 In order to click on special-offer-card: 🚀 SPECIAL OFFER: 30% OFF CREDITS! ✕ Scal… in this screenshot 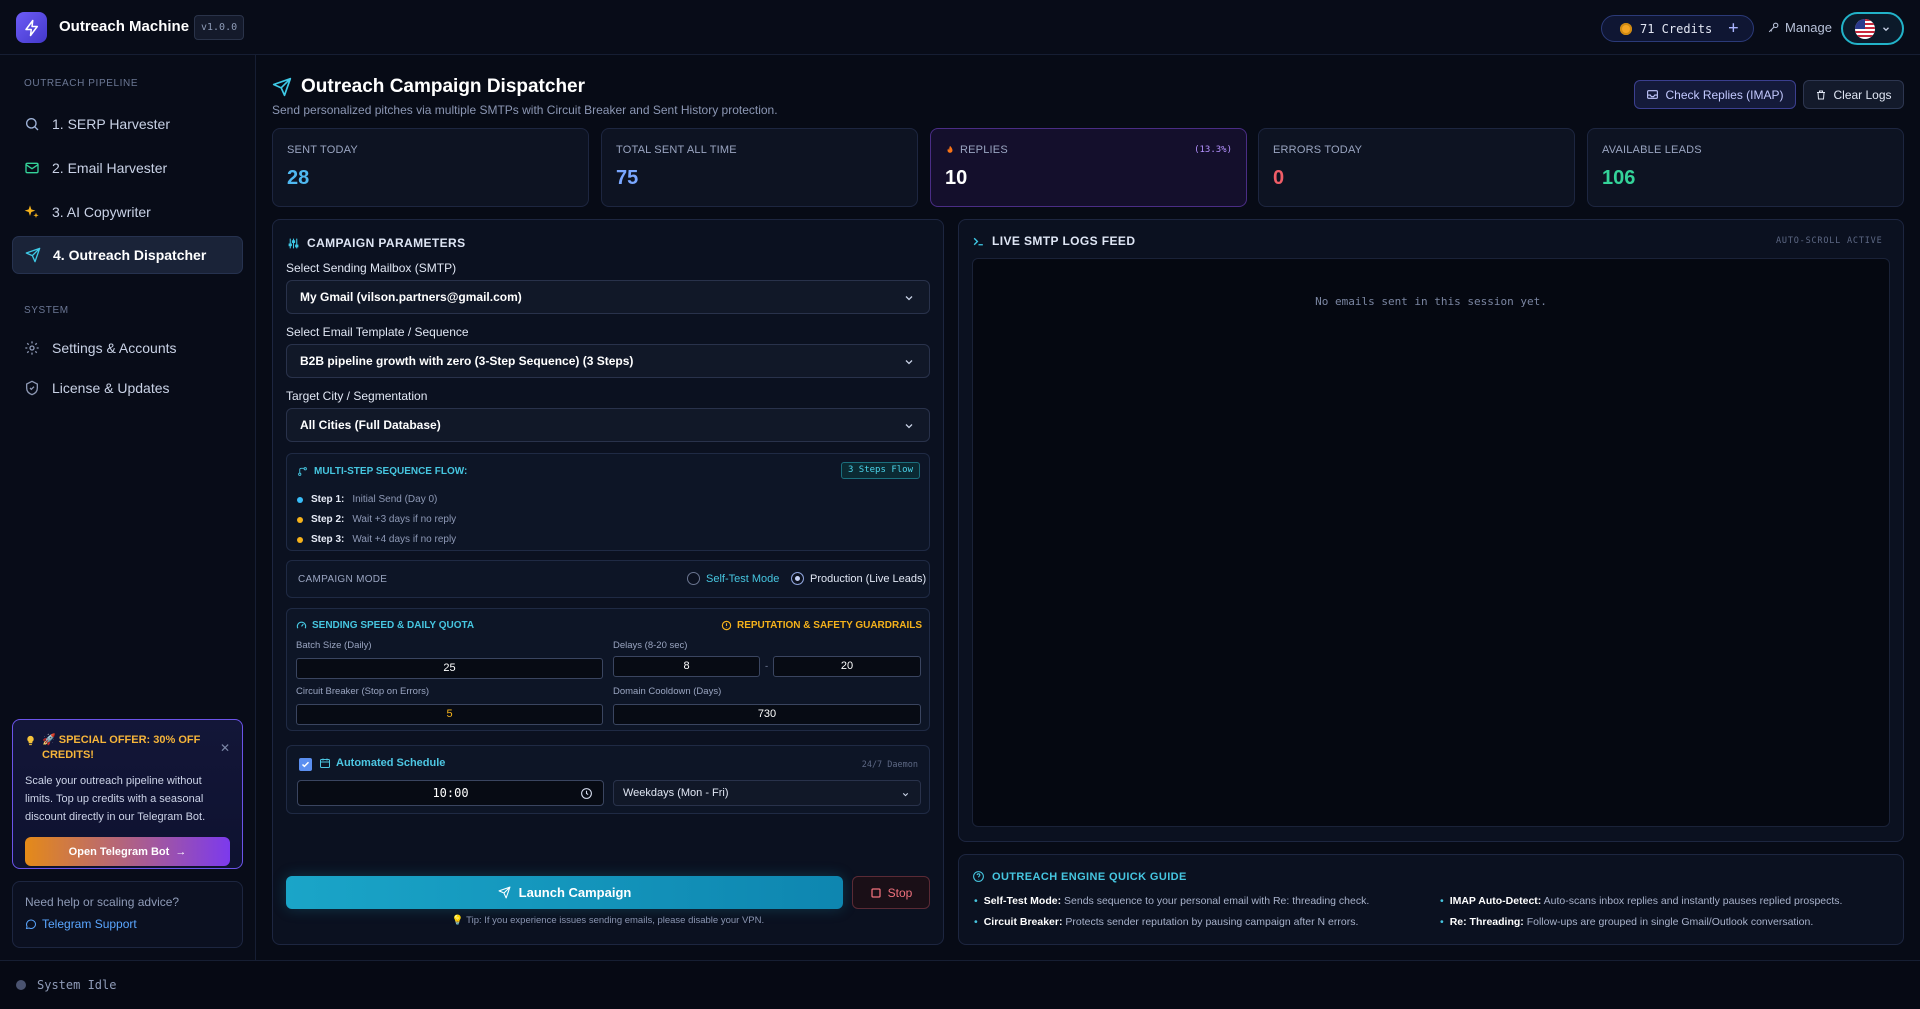, I will do `click(127, 794)`.